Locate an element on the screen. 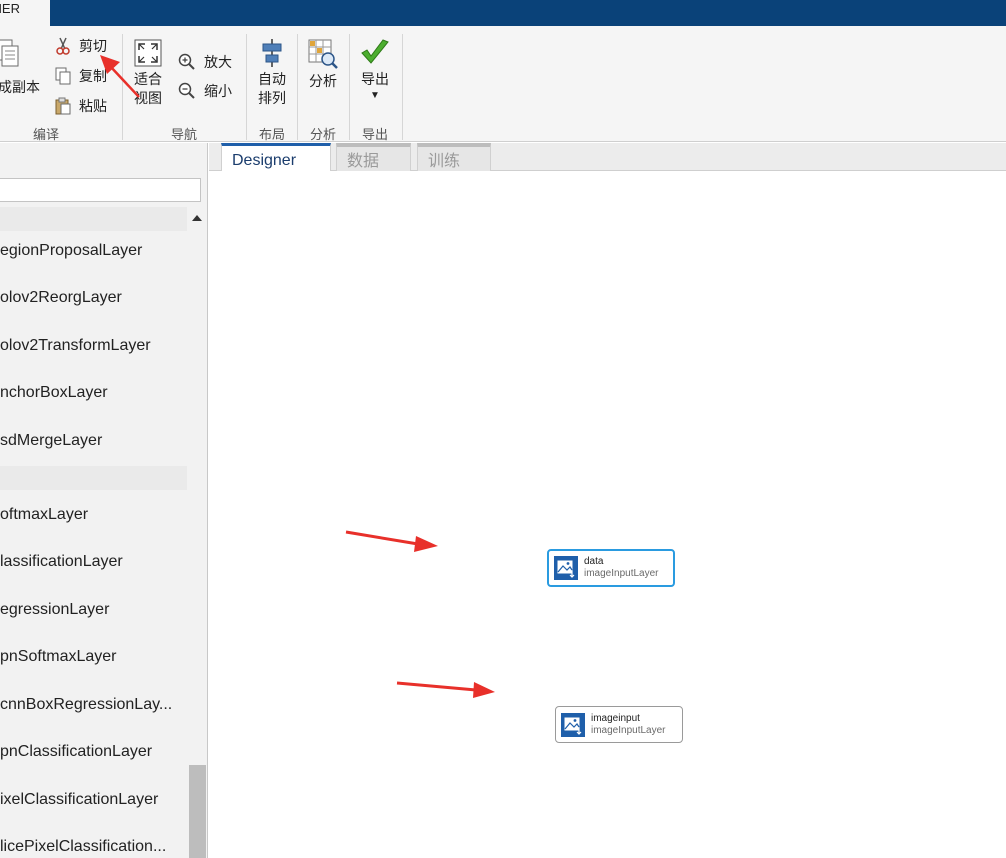 This screenshot has height=858, width=1006. layer-node-text: data imageInputLayer is located at coordinates (621, 568).